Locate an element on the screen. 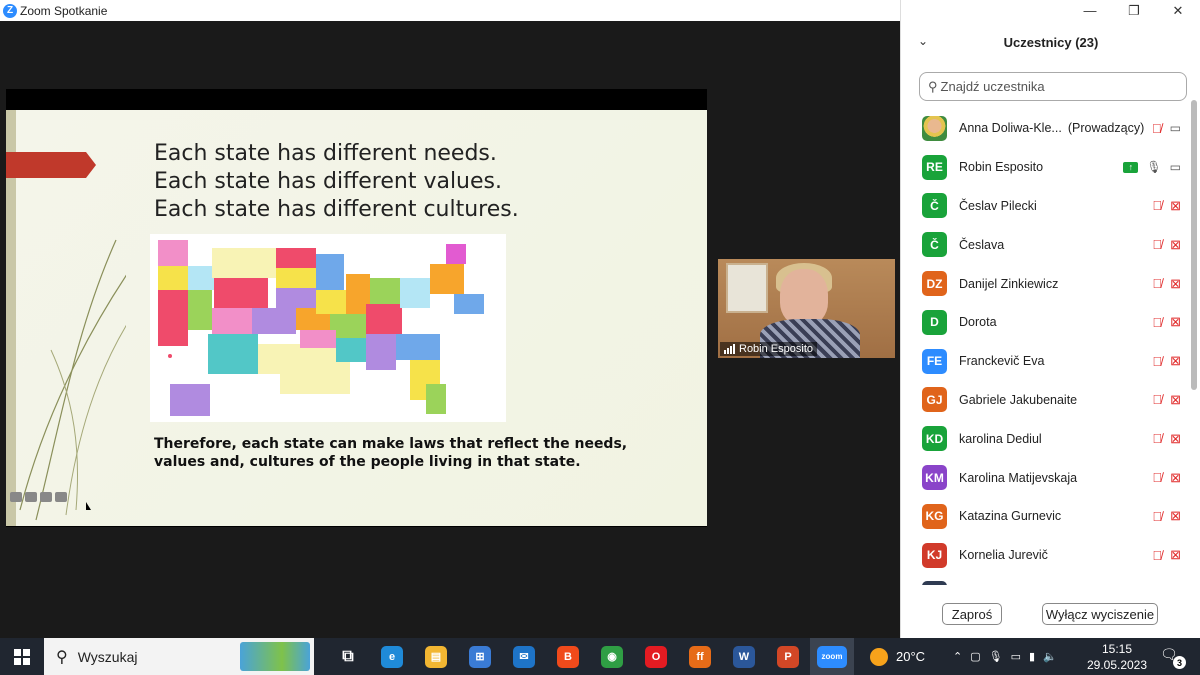  participant-role: (Prowadzący) is located at coordinates (1106, 128).